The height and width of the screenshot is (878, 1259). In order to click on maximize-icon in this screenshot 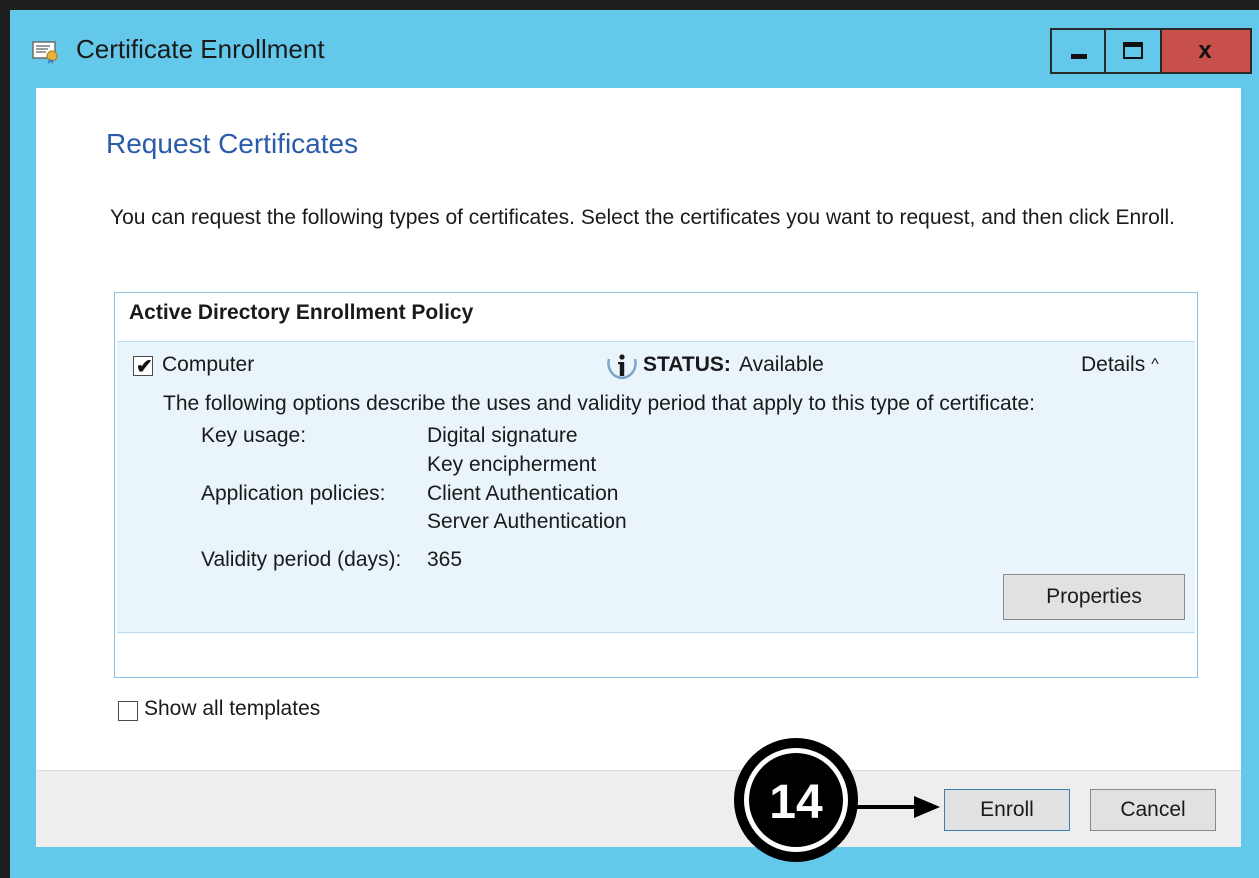, I will do `click(1133, 50)`.